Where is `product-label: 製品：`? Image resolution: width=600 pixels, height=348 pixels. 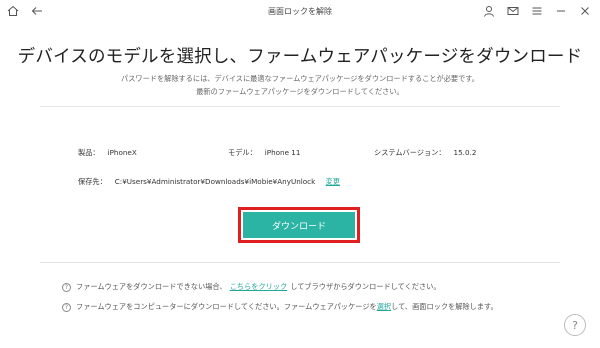 product-label: 製品： is located at coordinates (89, 152).